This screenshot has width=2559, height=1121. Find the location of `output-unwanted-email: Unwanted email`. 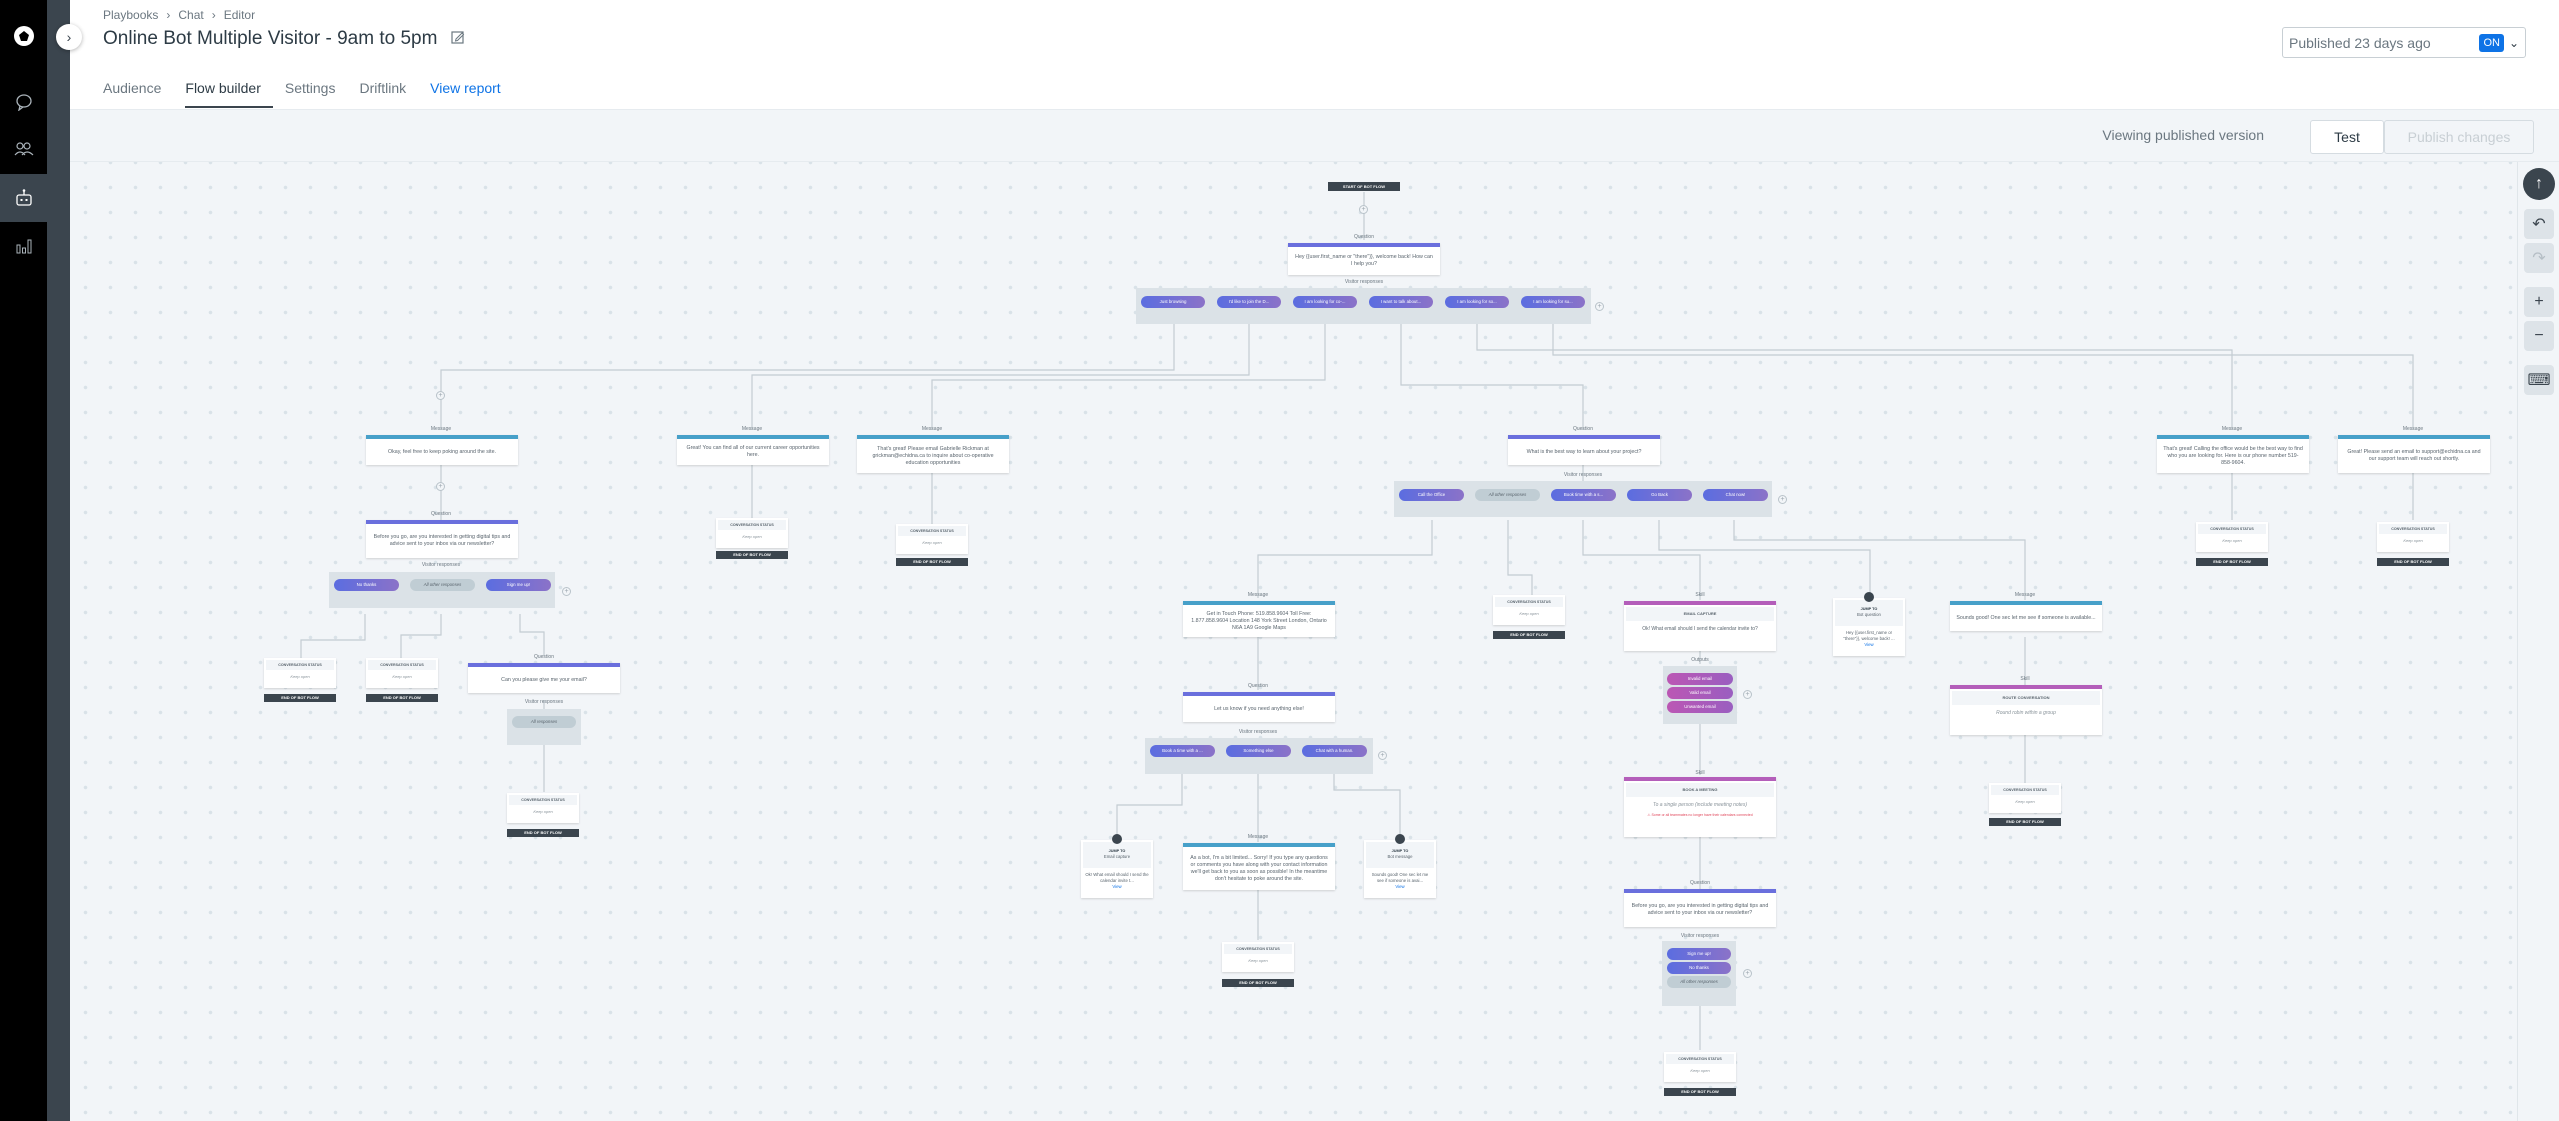

output-unwanted-email: Unwanted email is located at coordinates (1700, 707).